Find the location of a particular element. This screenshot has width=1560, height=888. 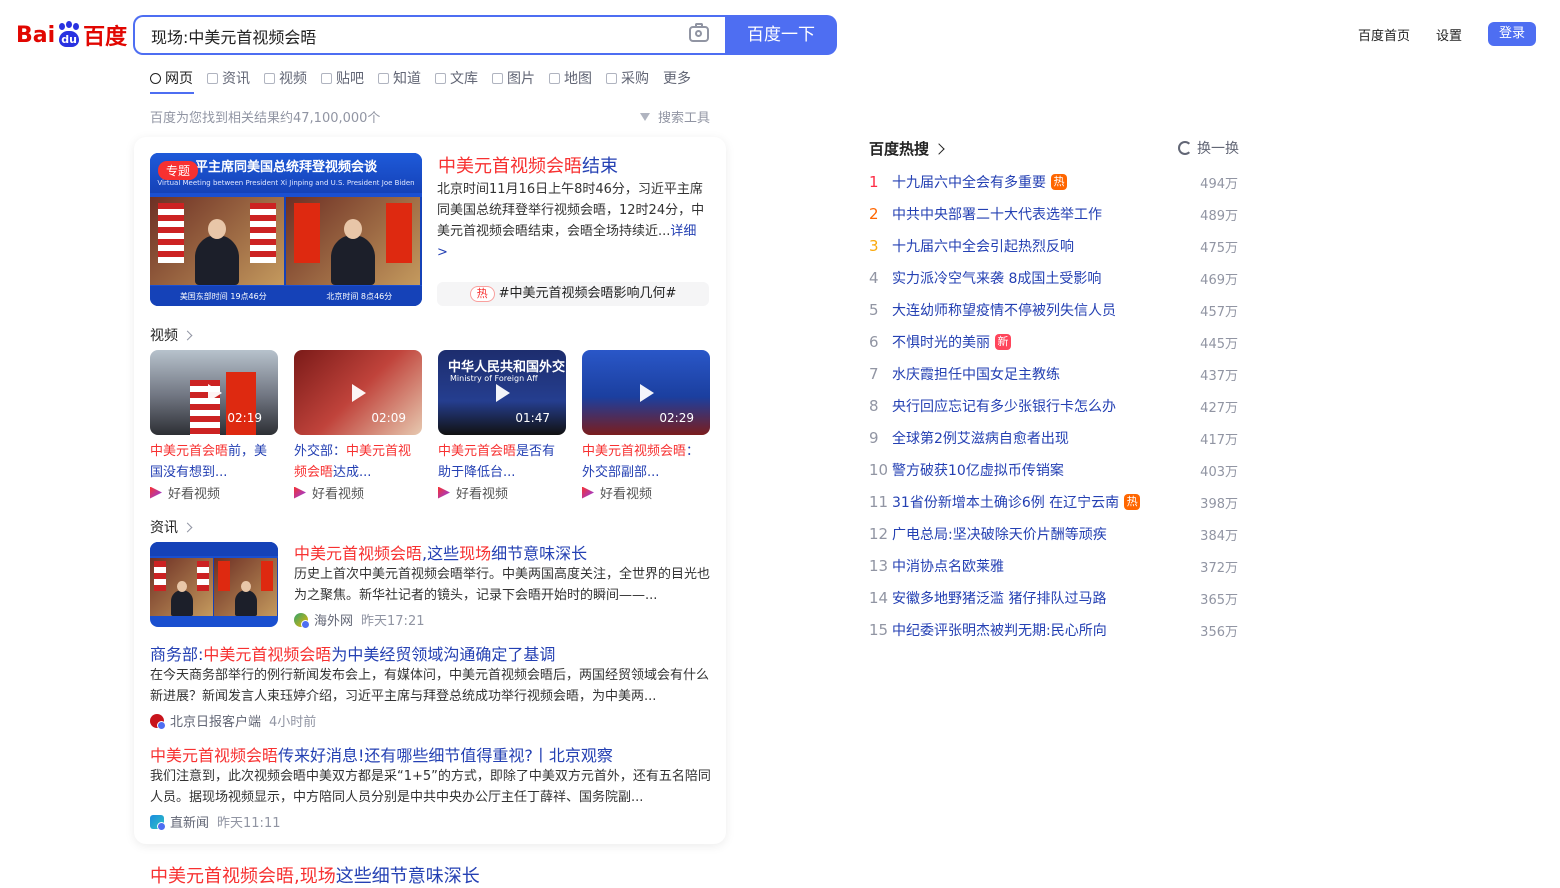

video-icon is located at coordinates (269, 78).